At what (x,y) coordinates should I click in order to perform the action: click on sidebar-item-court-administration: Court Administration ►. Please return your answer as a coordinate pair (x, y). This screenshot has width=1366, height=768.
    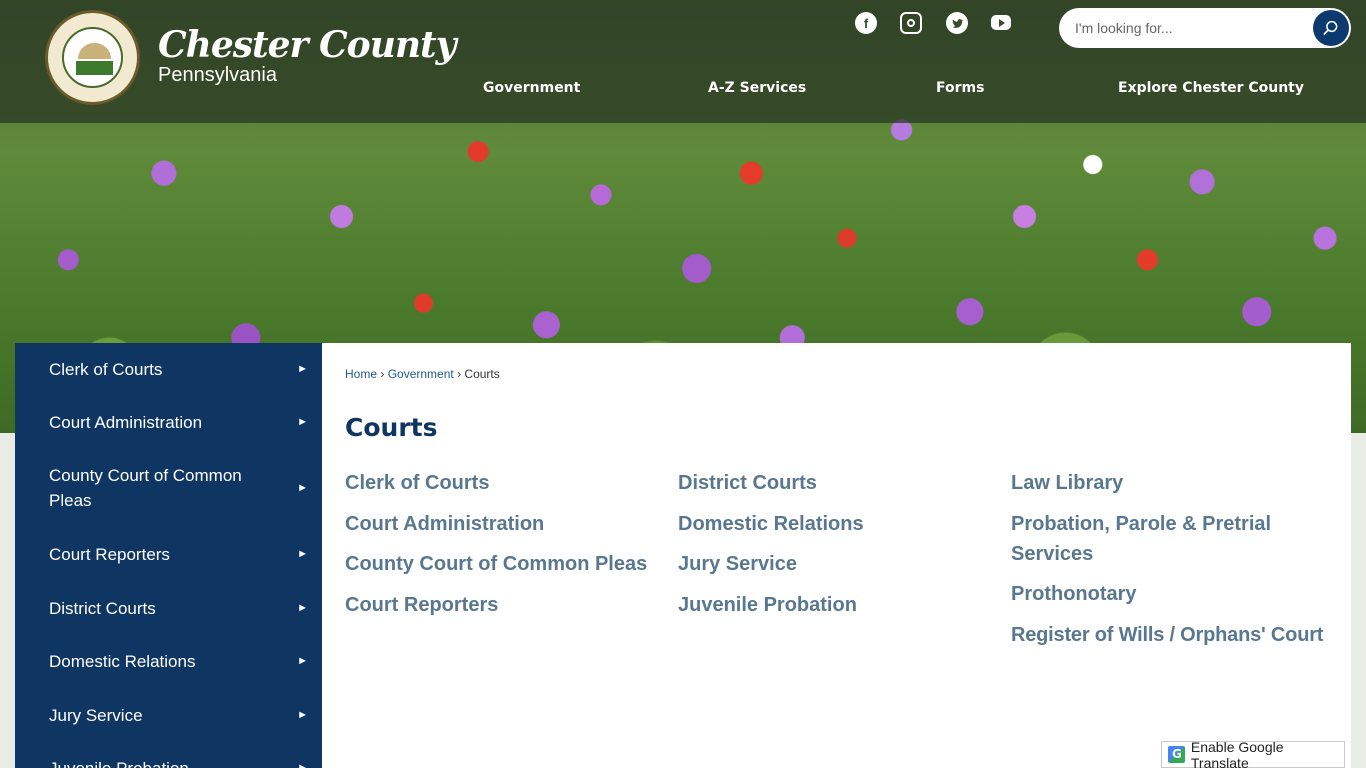
    Looking at the image, I should click on (168, 422).